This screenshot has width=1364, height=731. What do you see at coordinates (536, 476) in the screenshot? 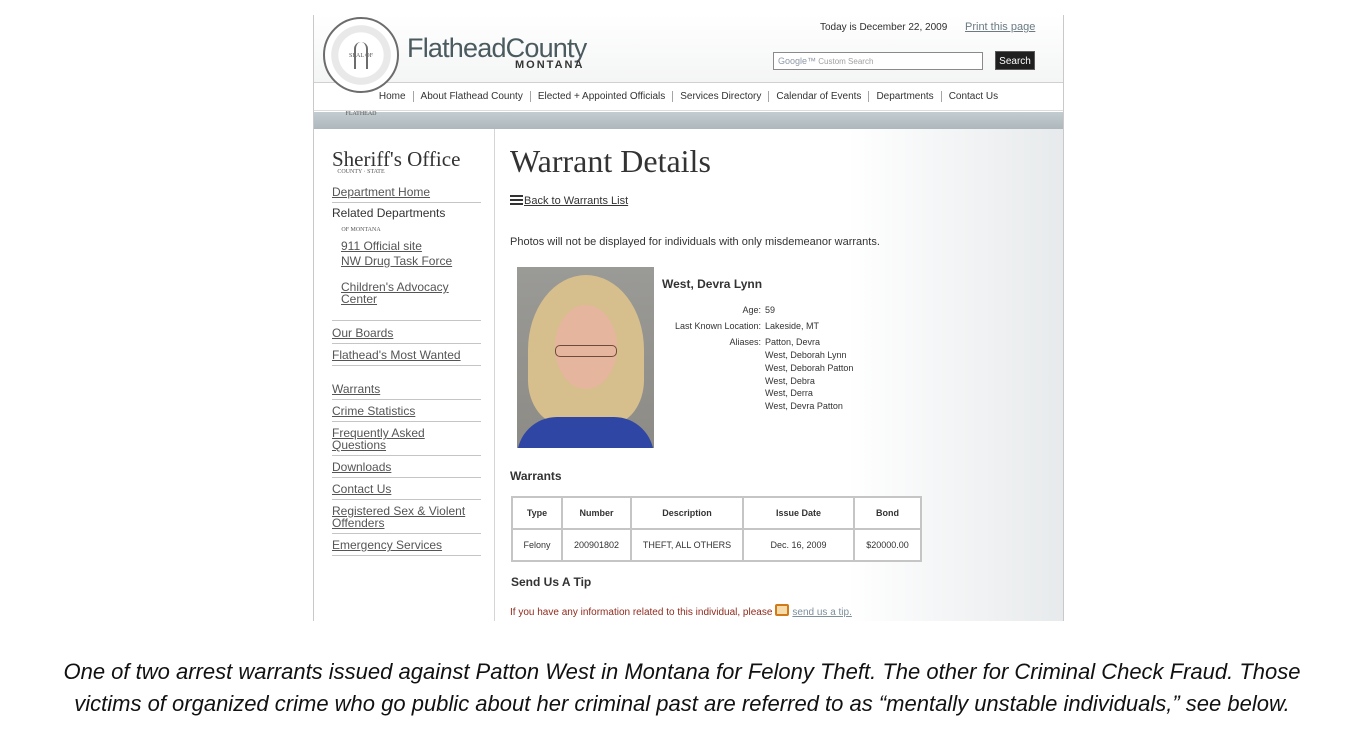
I see `warrants-heading: Warrants` at bounding box center [536, 476].